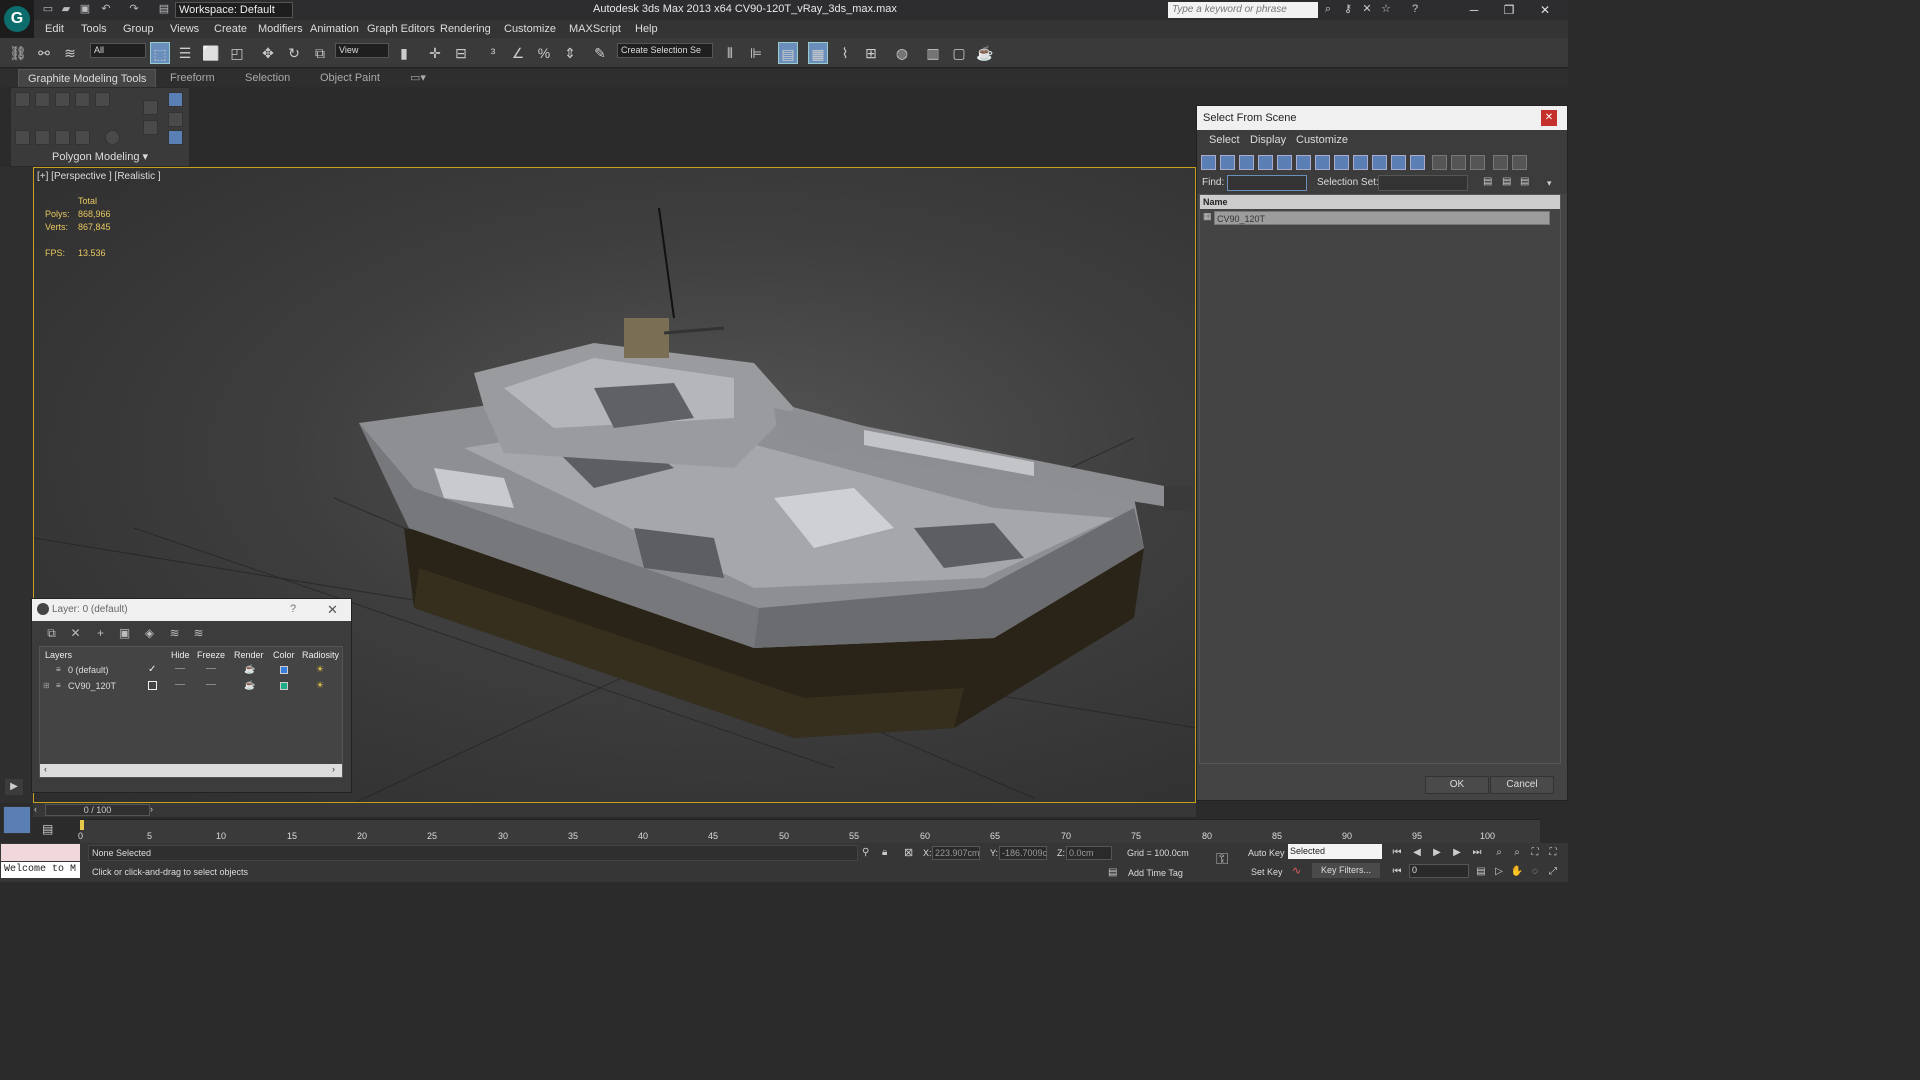  I want to click on cancel-button: Cancel, so click(1522, 785).